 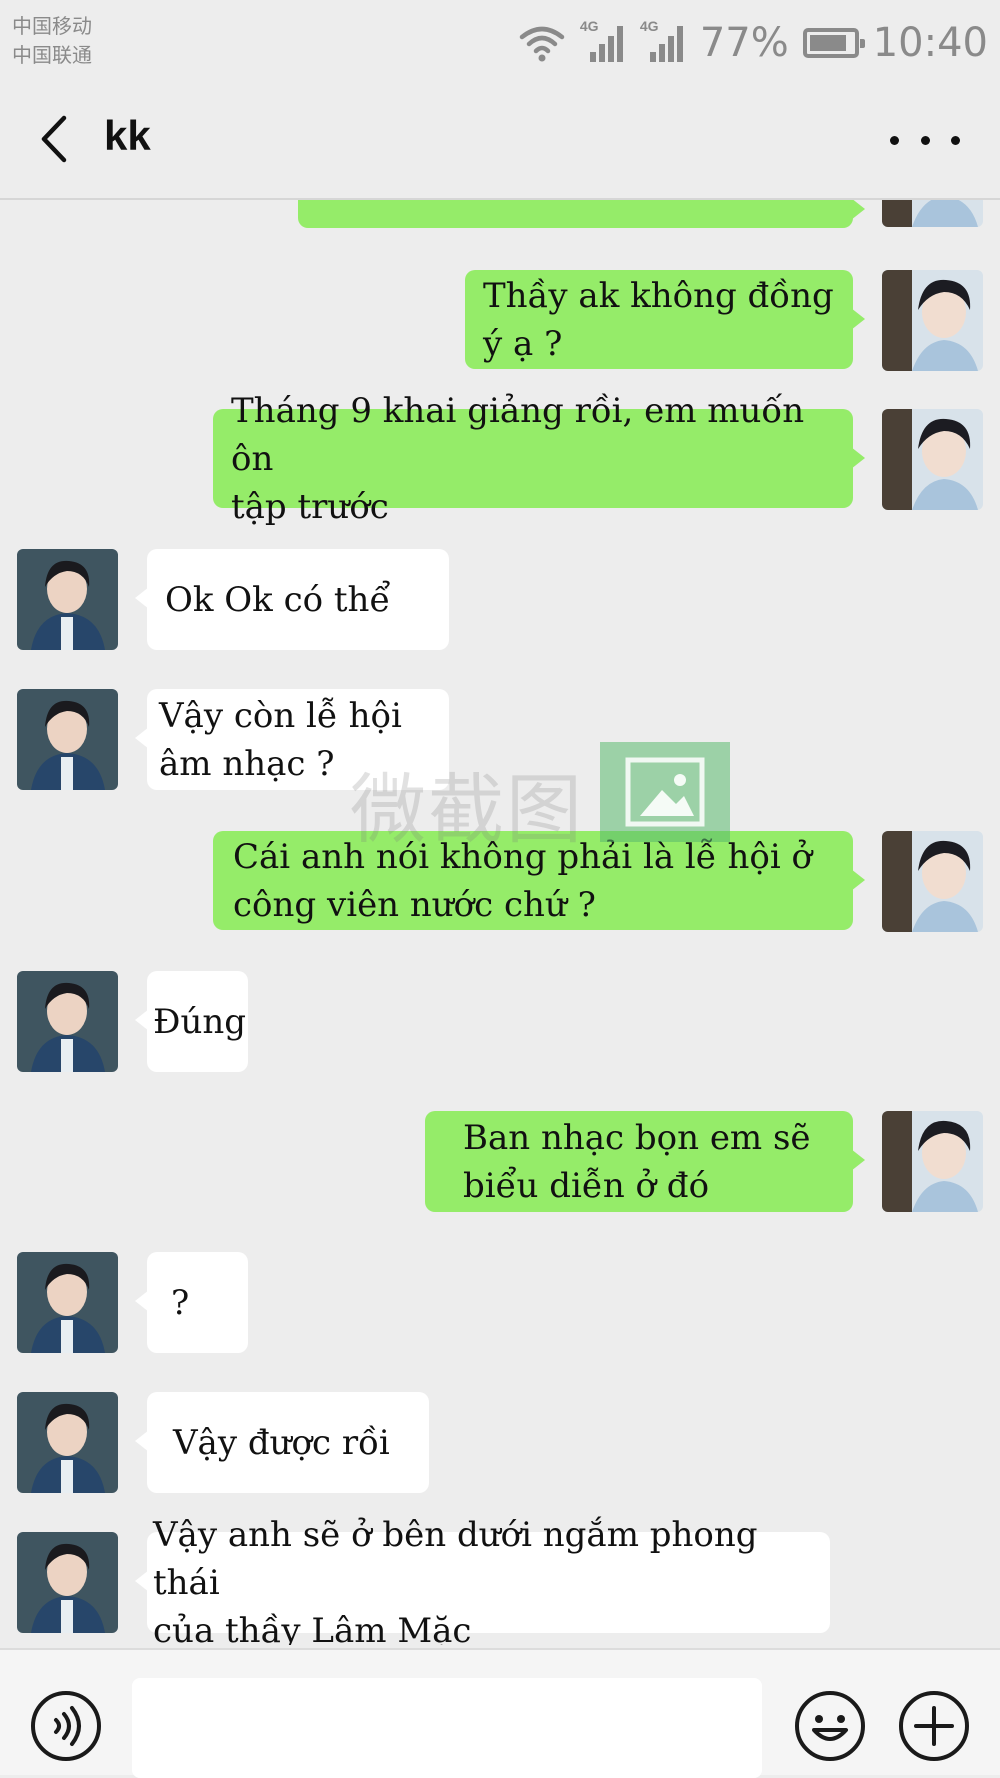 I want to click on message-text: Ok Ok có thể, so click(x=278, y=599).